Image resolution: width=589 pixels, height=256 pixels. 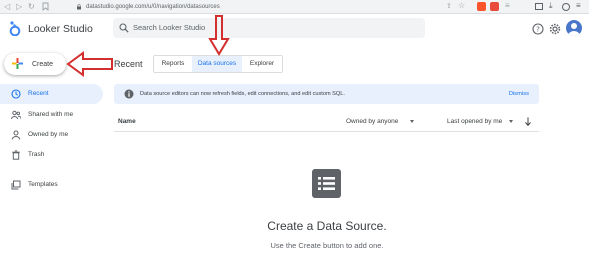 What do you see at coordinates (555, 29) in the screenshot?
I see `settings-icon` at bounding box center [555, 29].